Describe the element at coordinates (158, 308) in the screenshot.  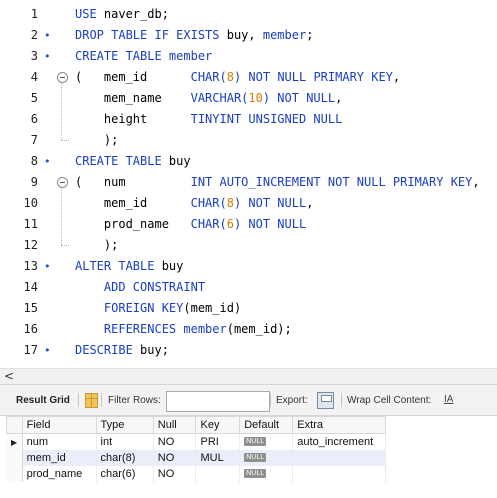
I see `code-text: FOREIGN KEY(mem_id)` at that location.